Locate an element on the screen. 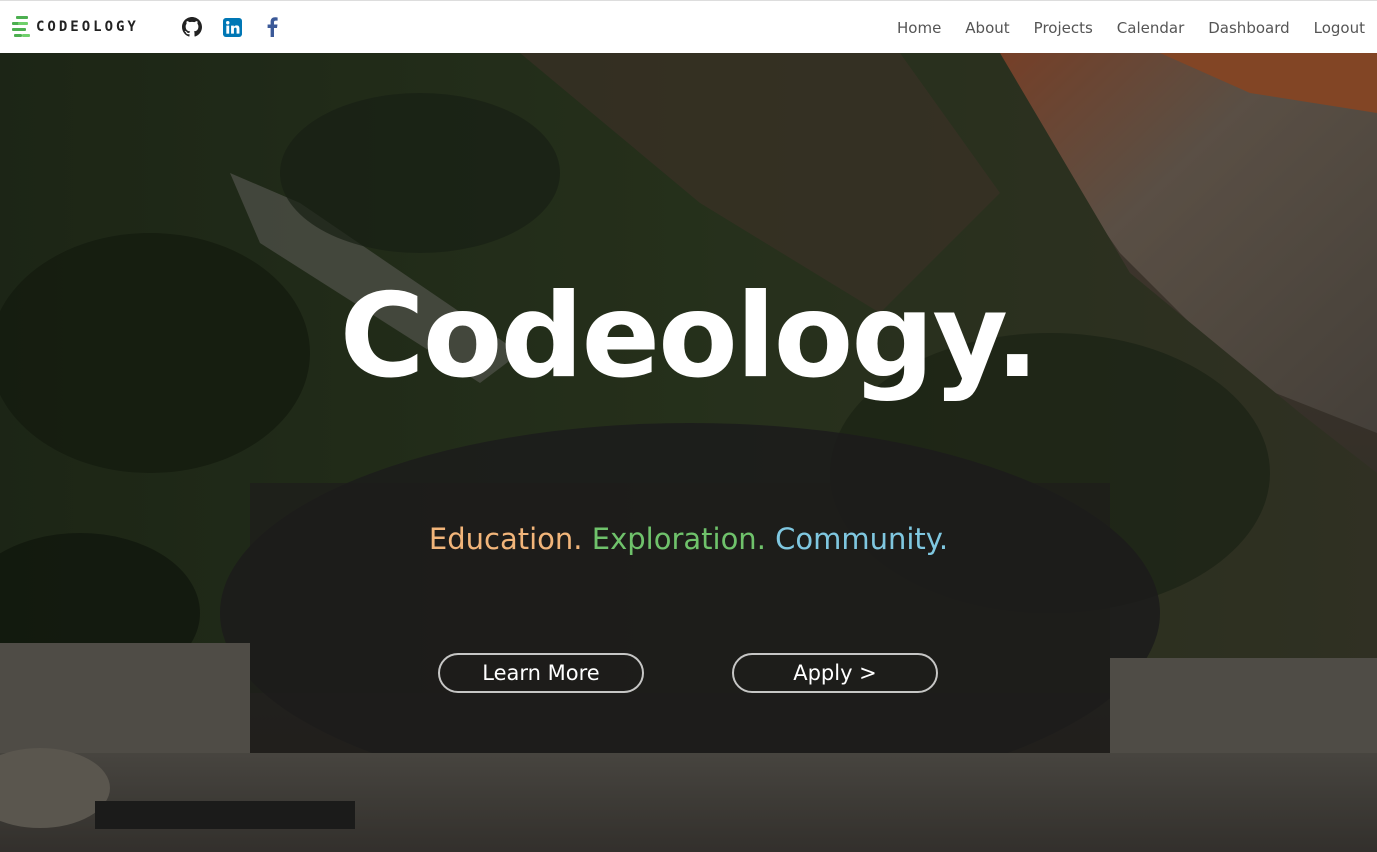 This screenshot has width=1377, height=852. nav-calendar: Calendar is located at coordinates (1150, 28).